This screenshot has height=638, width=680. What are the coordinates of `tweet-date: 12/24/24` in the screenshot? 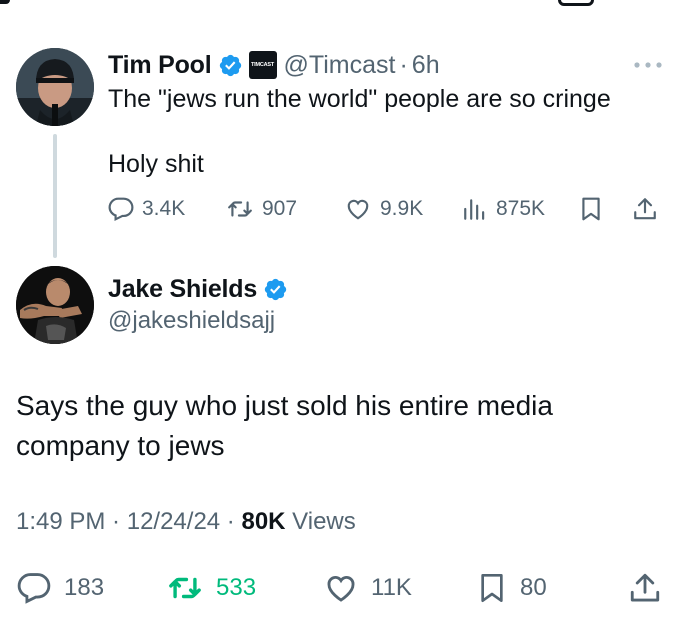 It's located at (173, 521).